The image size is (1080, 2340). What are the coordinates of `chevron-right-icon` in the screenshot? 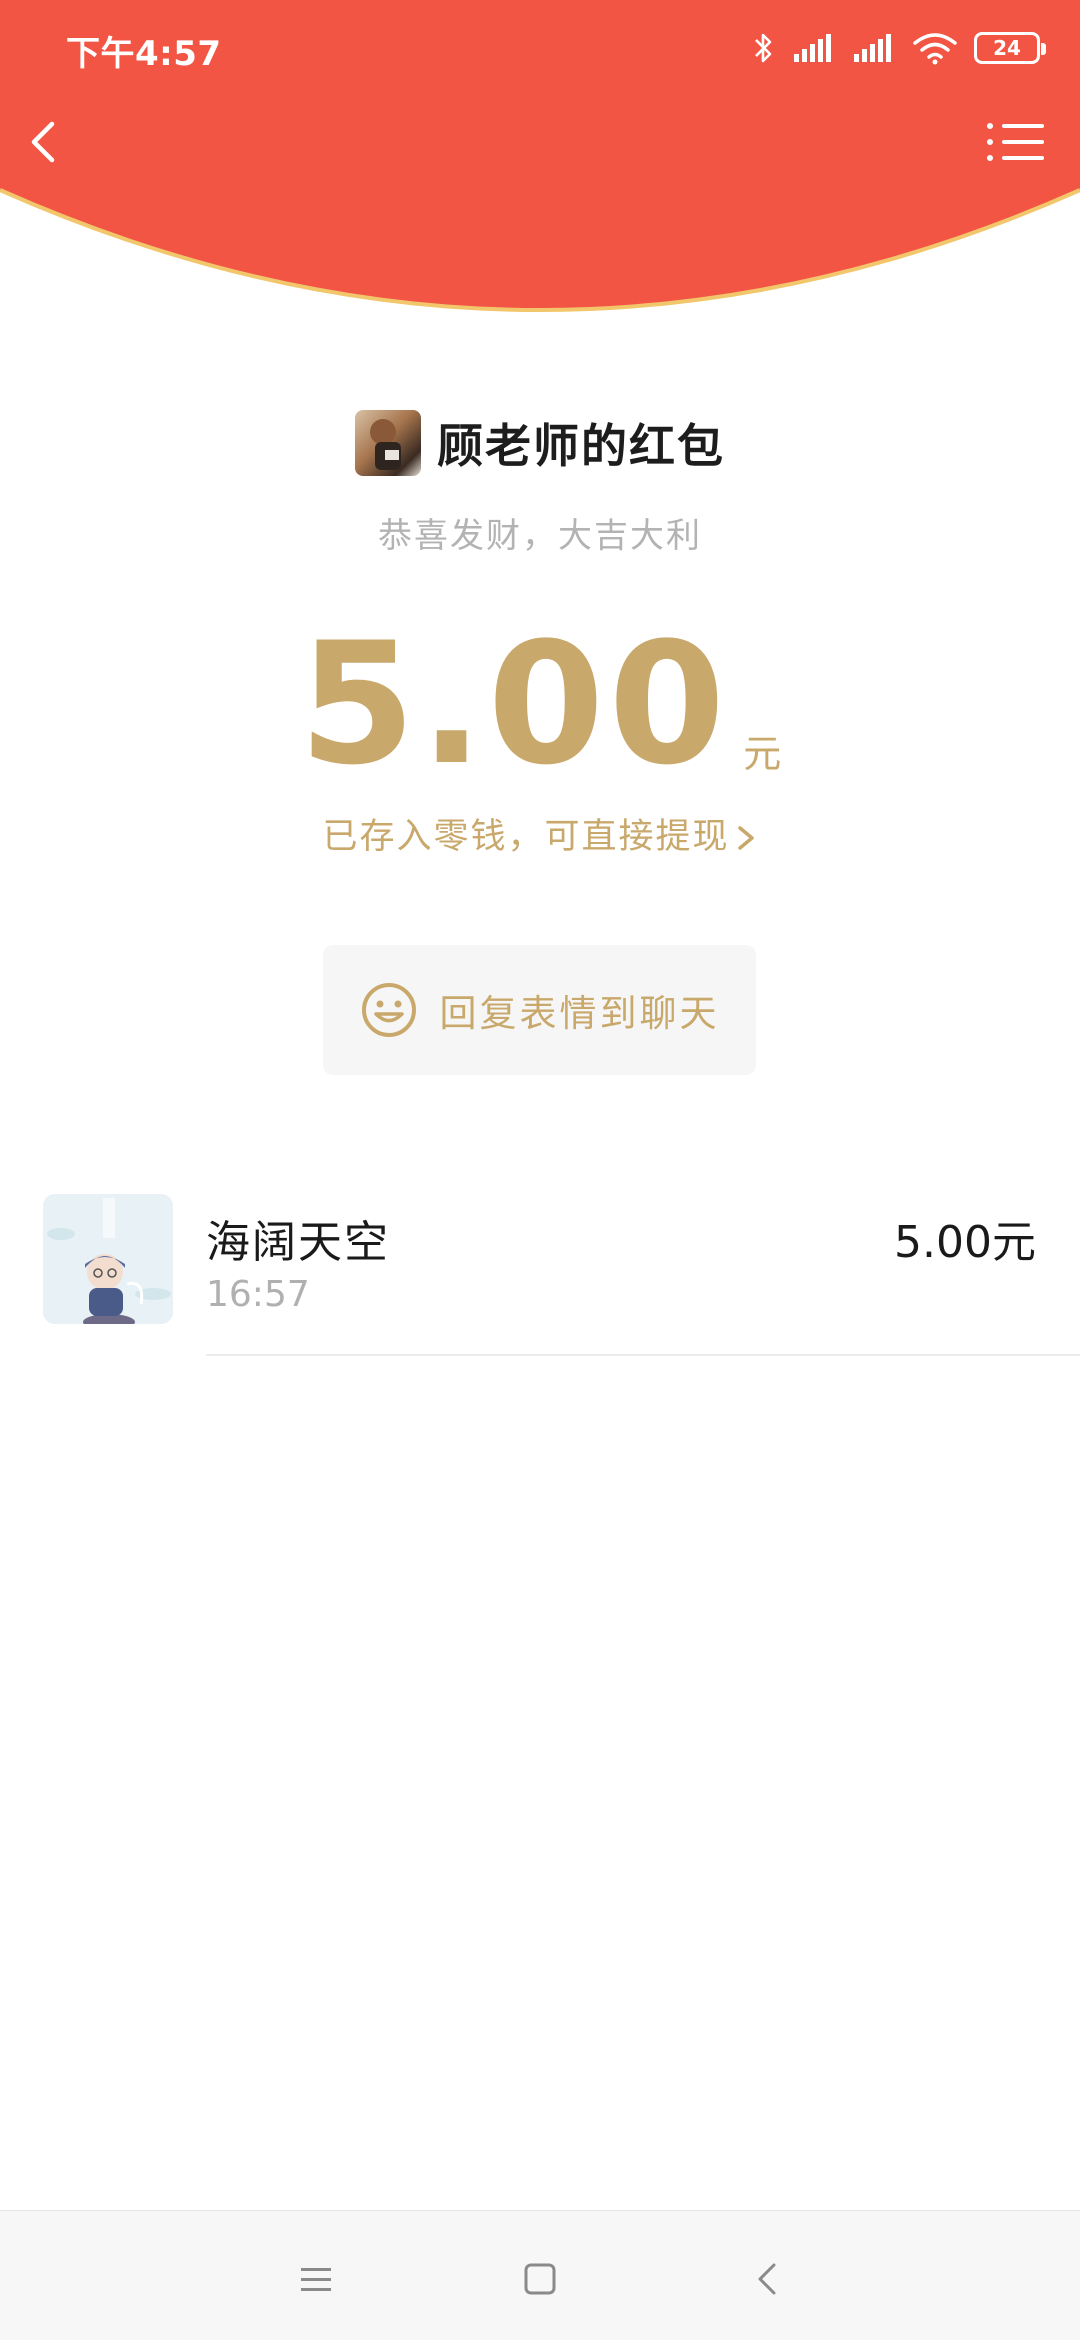 It's located at (745, 838).